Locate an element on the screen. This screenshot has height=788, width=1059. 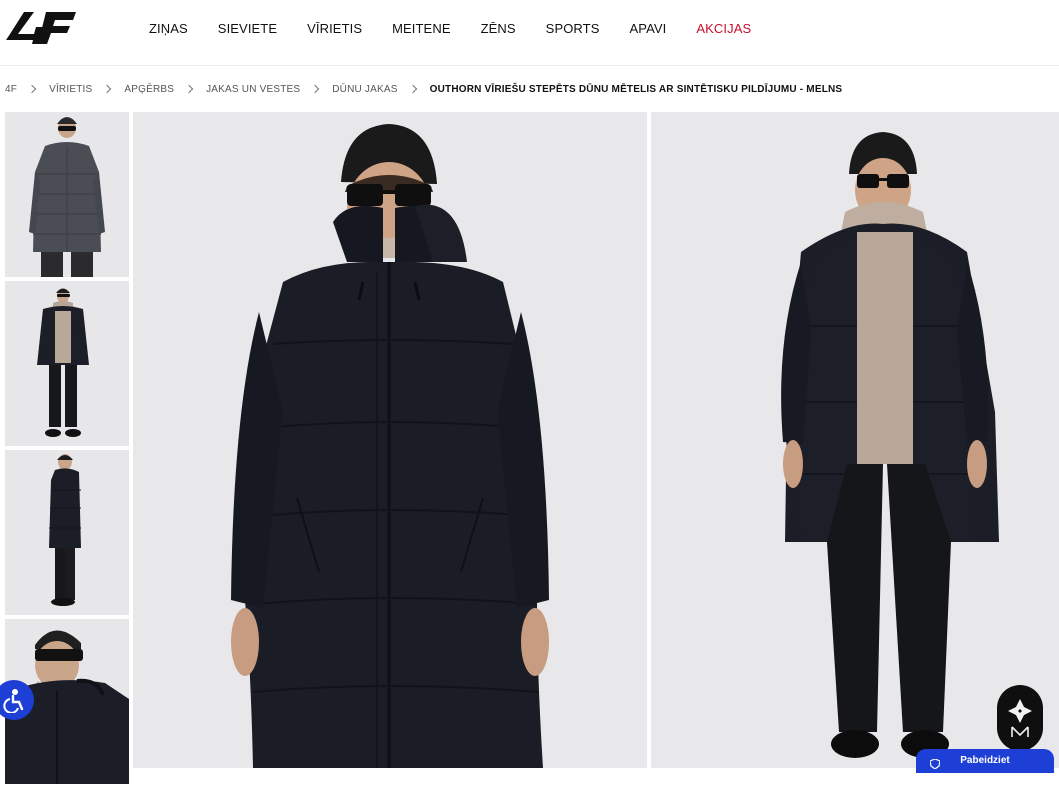
product-thumbnail-side is located at coordinates (67, 532).